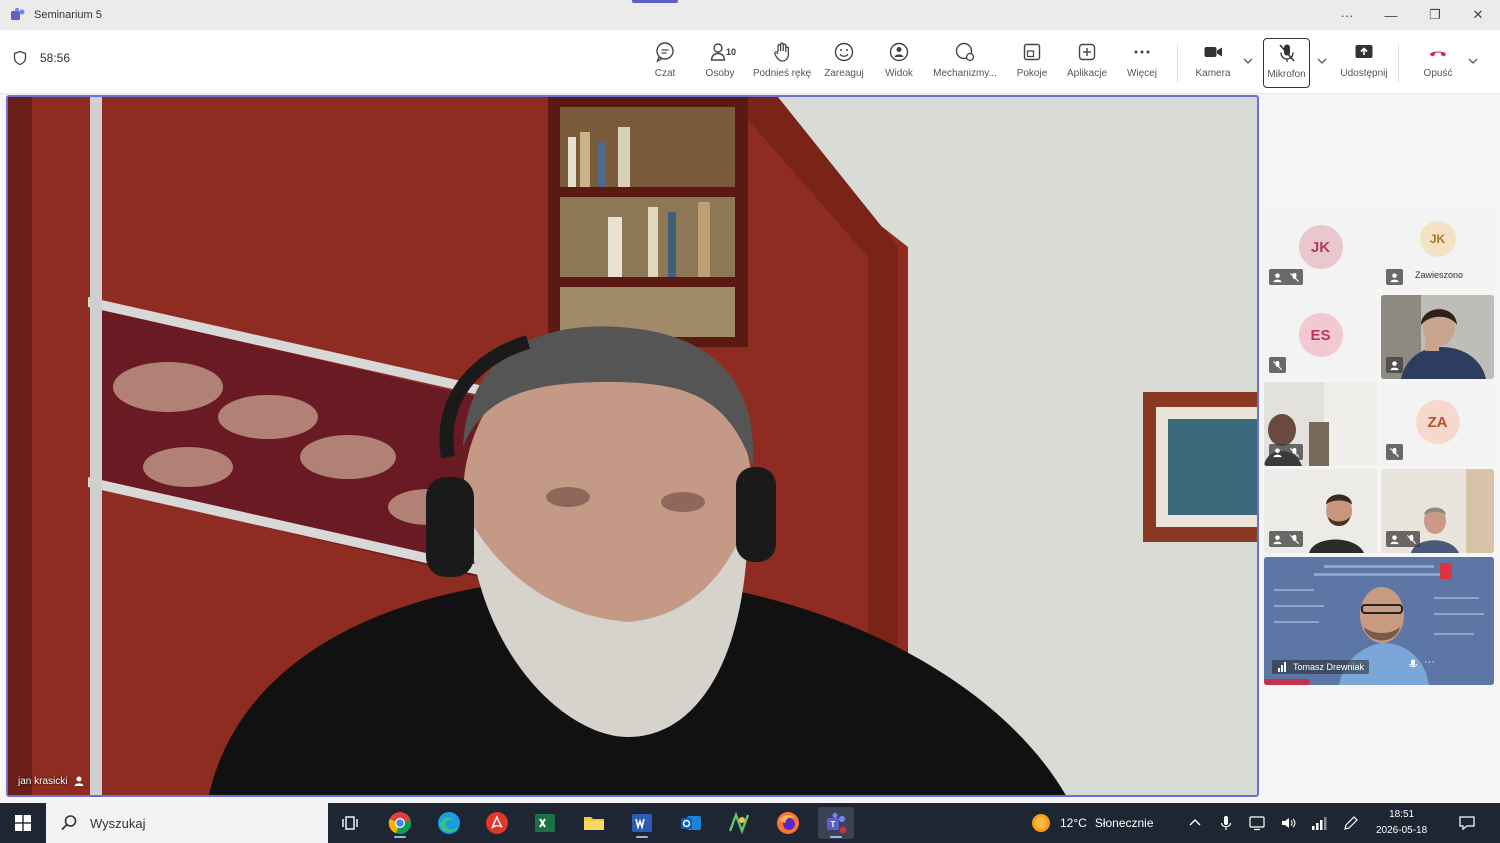 This screenshot has height=843, width=1500. Describe the element at coordinates (1092, 823) in the screenshot. I see `weather-widget: 12°C Słonecznie` at that location.